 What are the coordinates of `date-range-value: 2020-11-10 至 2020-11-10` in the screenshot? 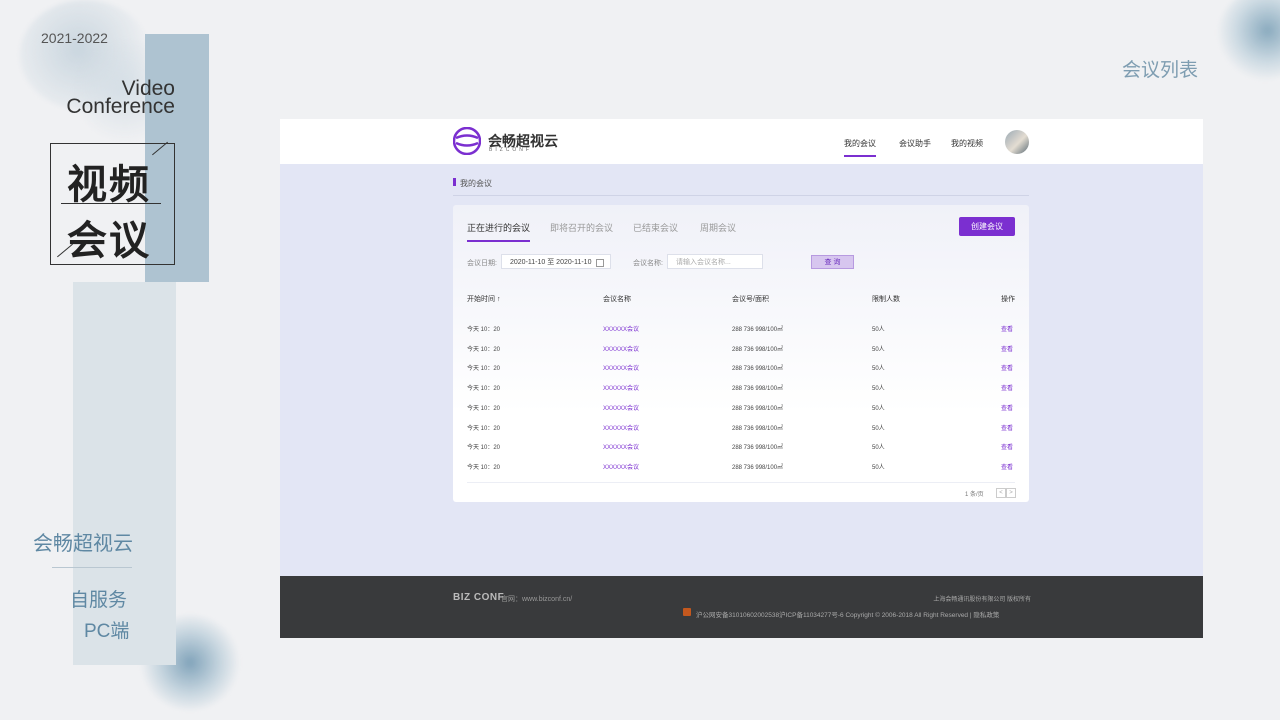 It's located at (551, 262).